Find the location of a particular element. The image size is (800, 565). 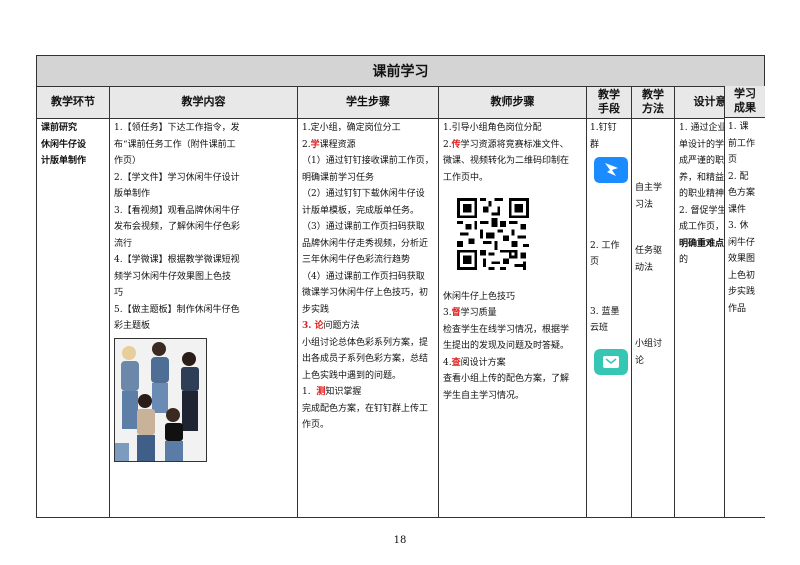

student-line: 完成配色方案，在钉钉群上传工 is located at coordinates (365, 408).